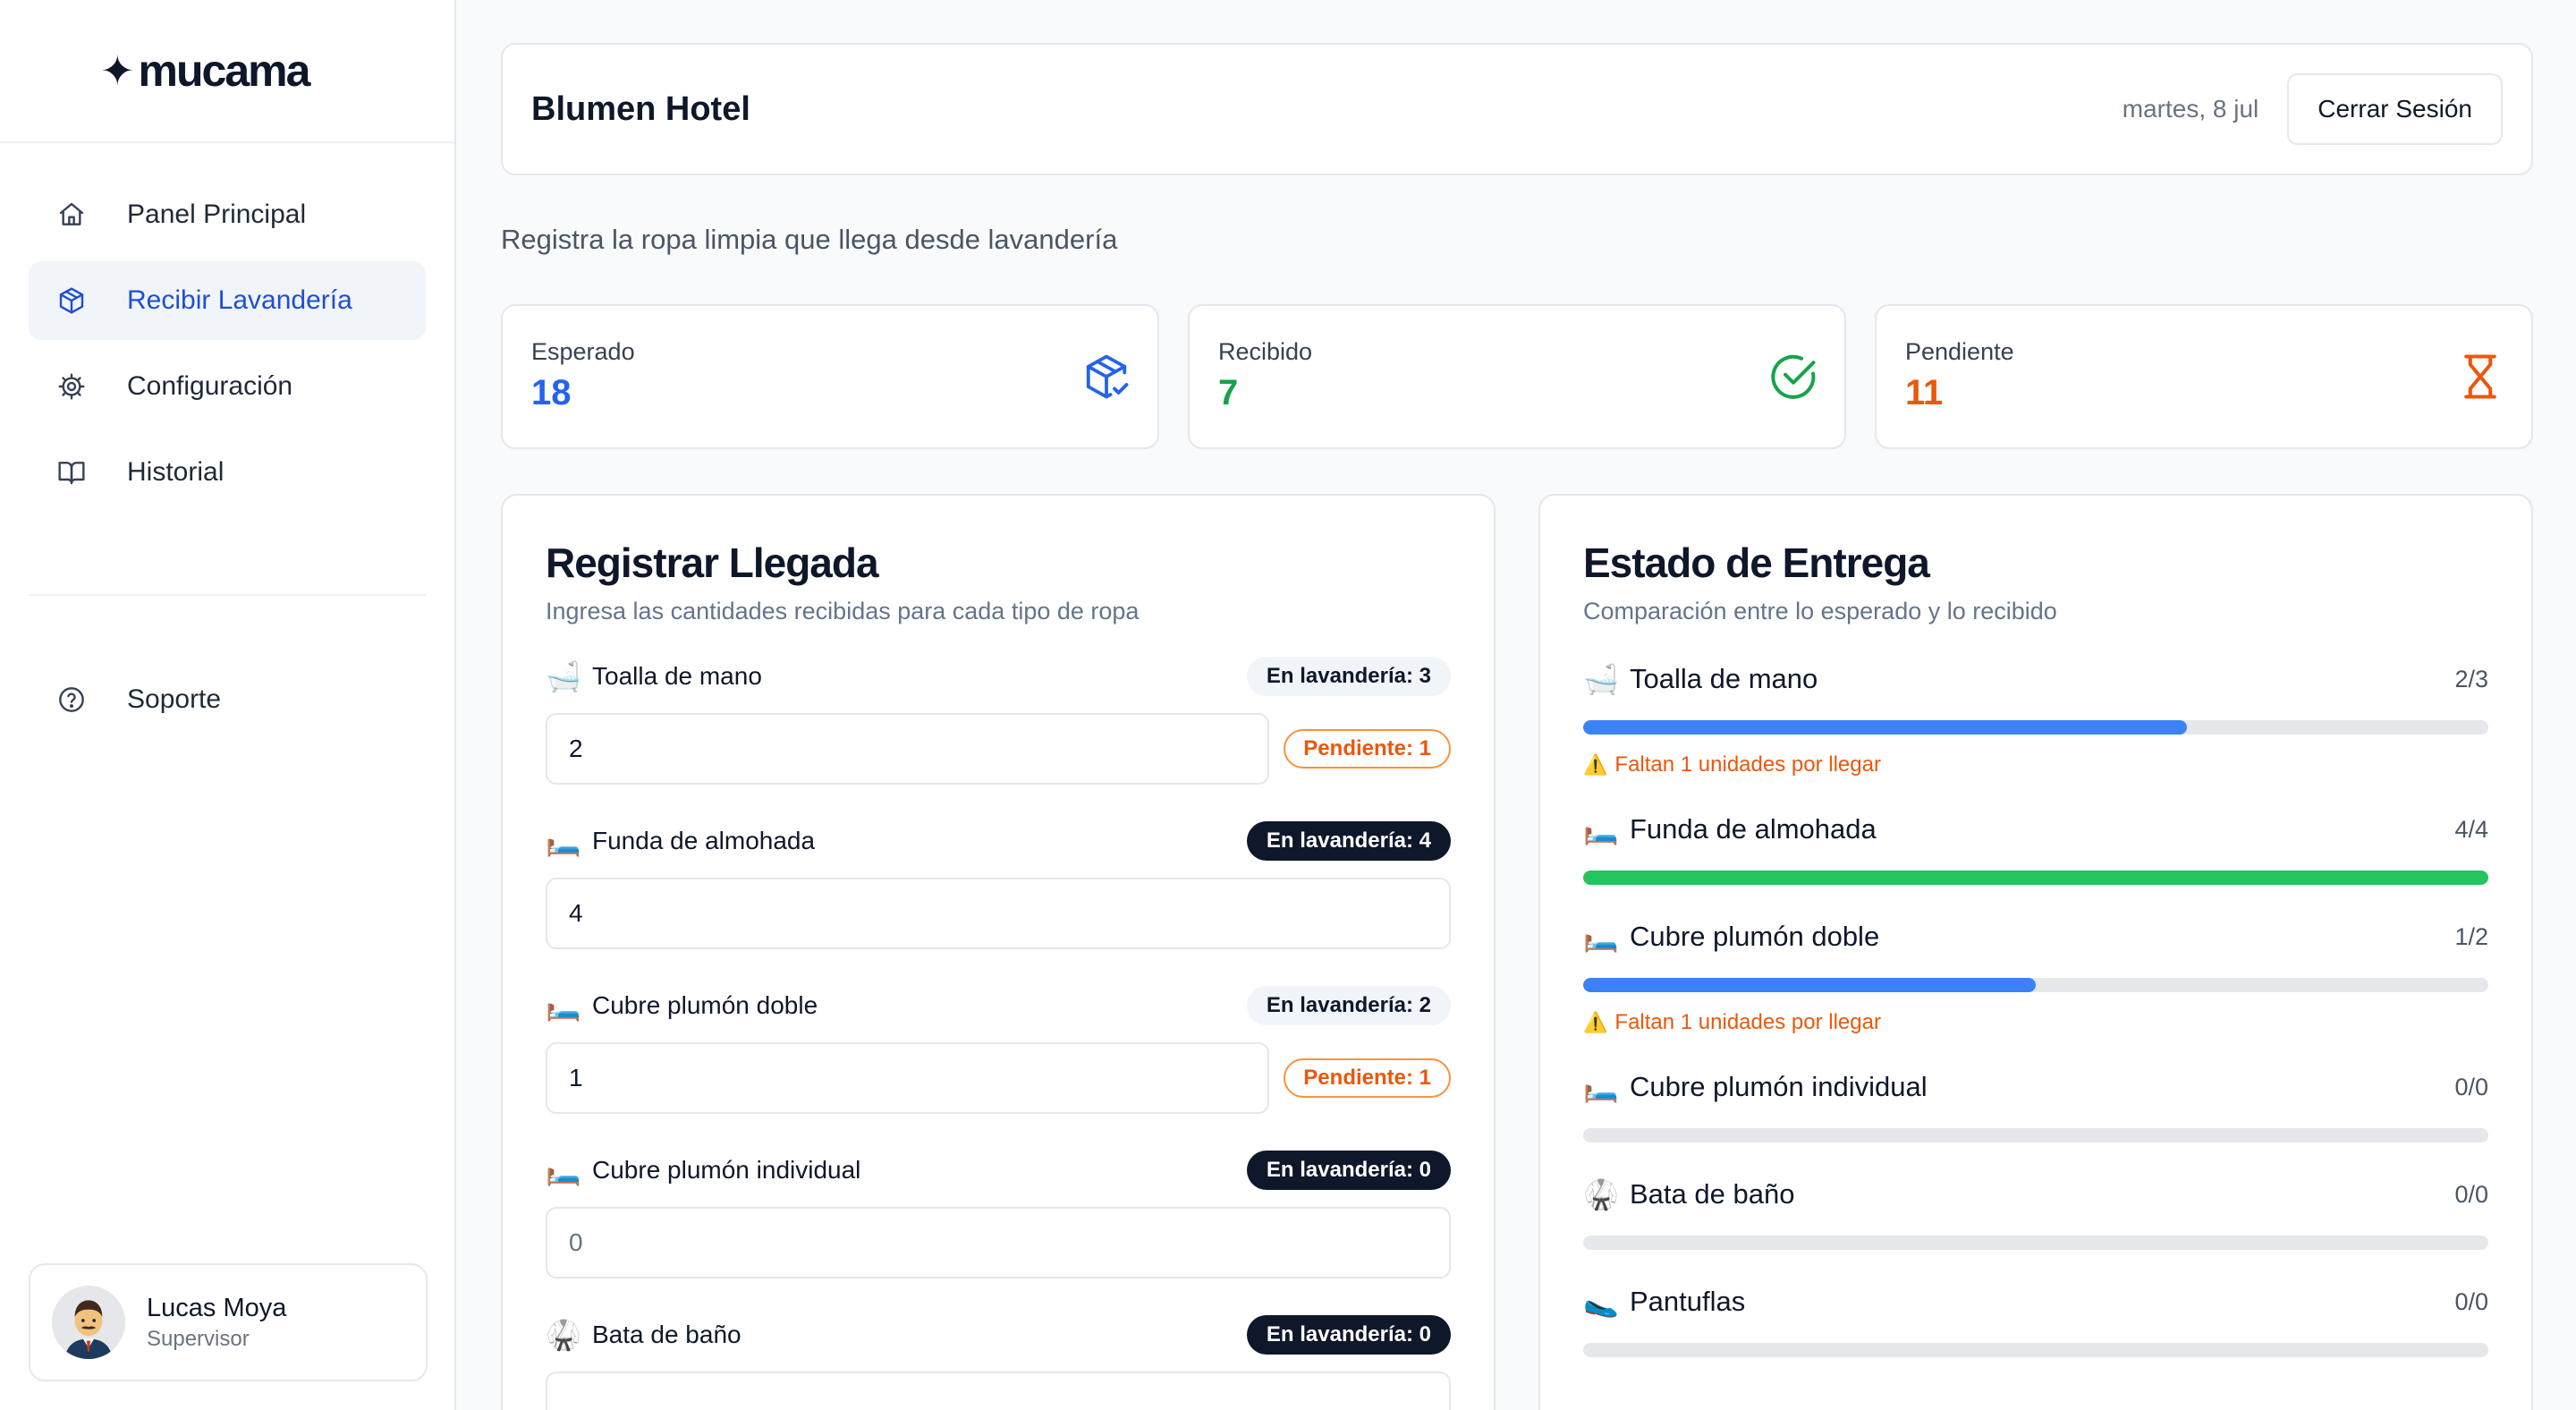 This screenshot has width=2576, height=1410. I want to click on user-role: Supervisor, so click(198, 1339).